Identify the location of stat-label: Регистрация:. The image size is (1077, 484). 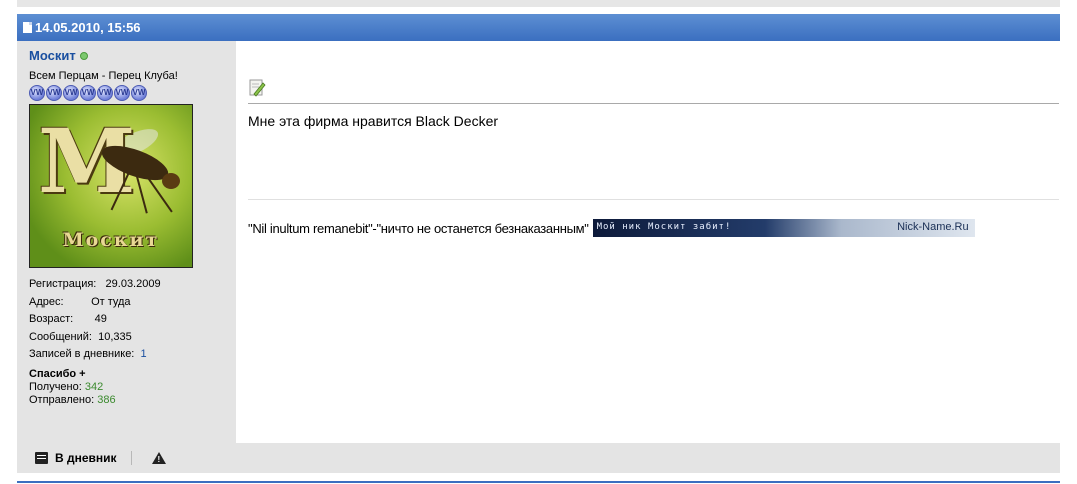
(63, 284).